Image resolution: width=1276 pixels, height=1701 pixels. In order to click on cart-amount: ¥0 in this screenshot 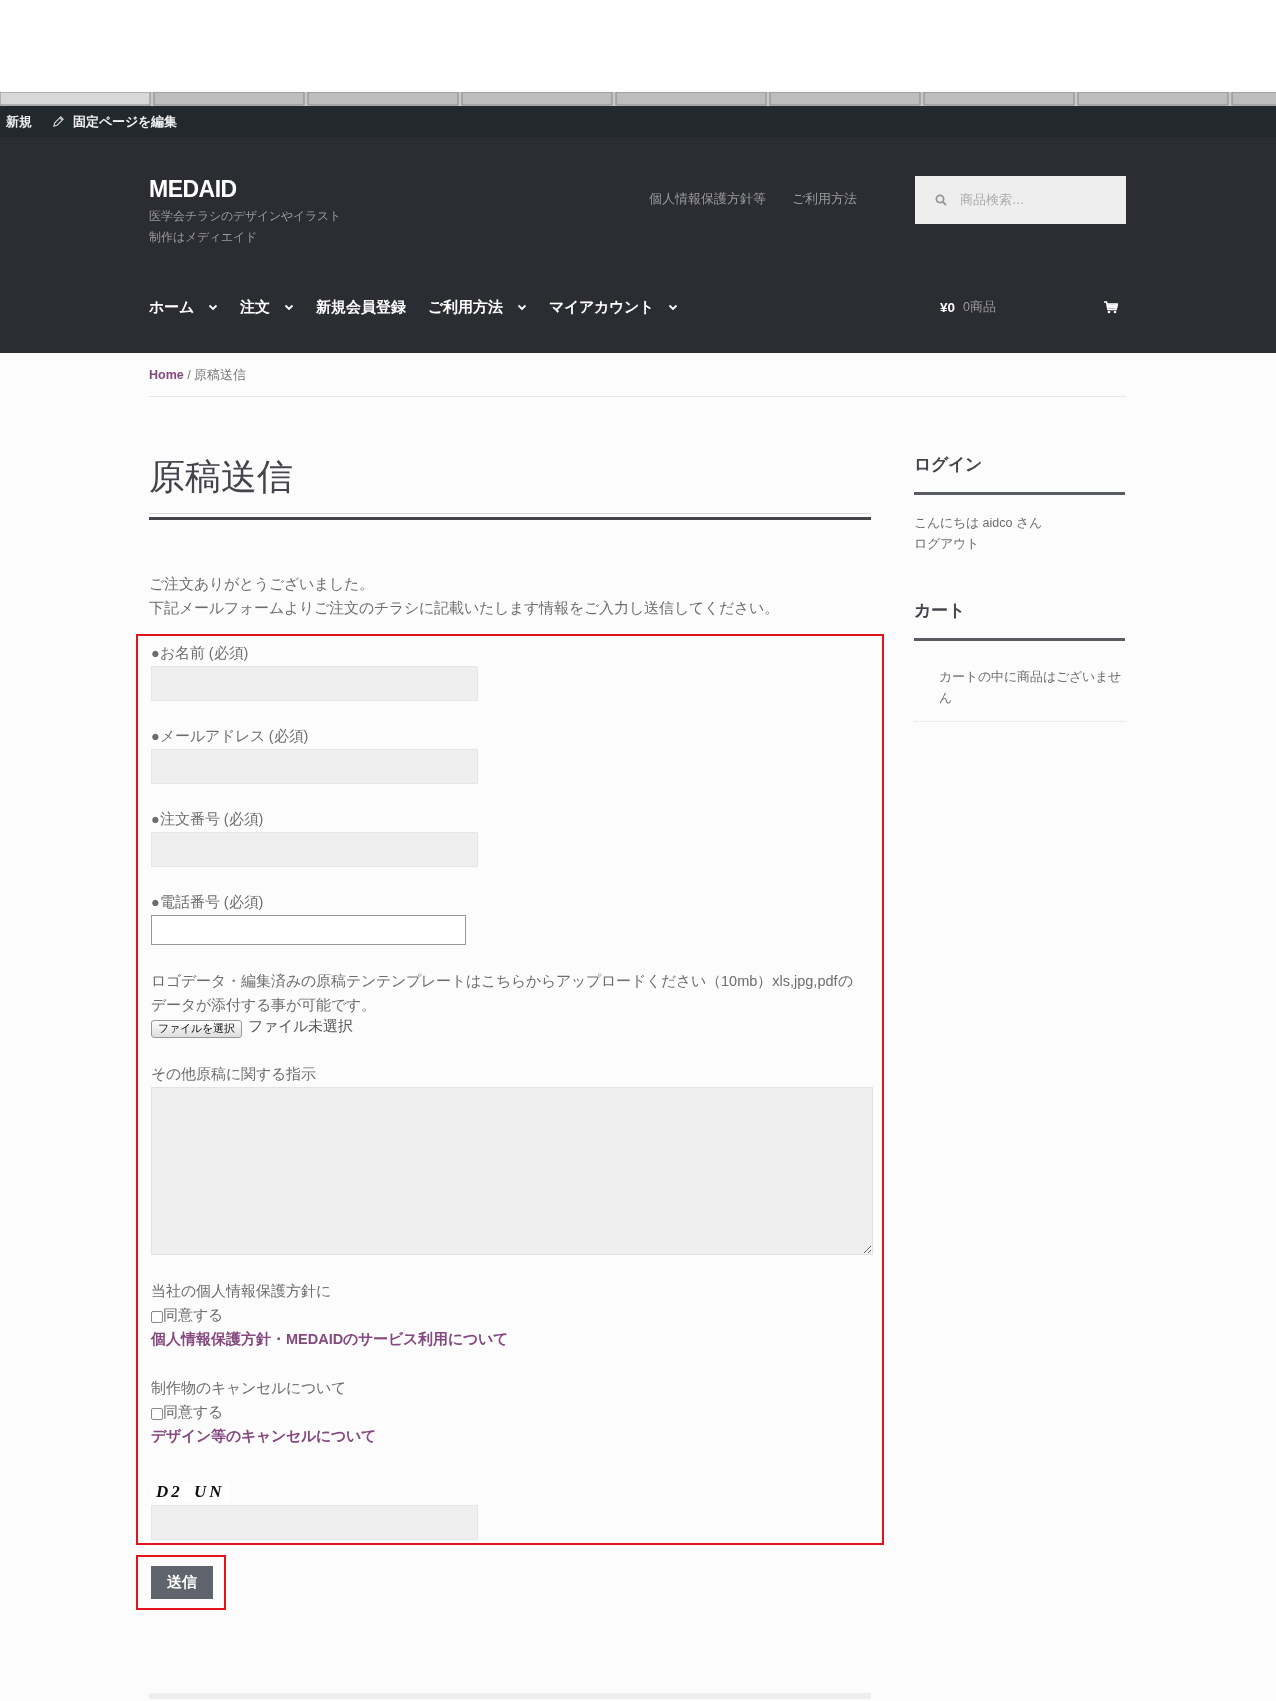, I will do `click(948, 307)`.